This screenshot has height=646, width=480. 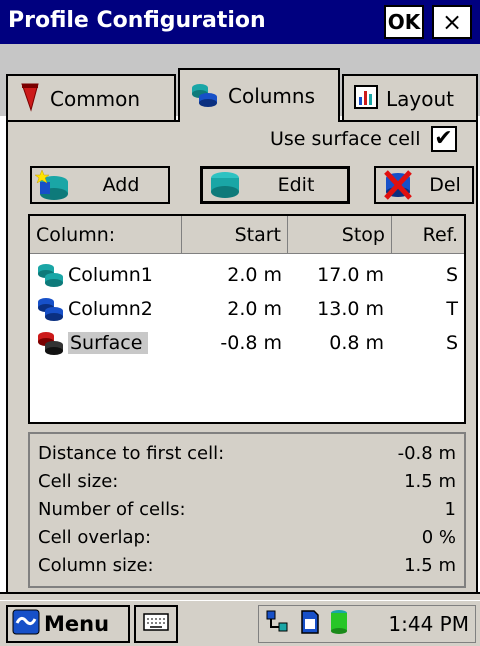 I want to click on tab-common: Common, so click(x=91, y=98).